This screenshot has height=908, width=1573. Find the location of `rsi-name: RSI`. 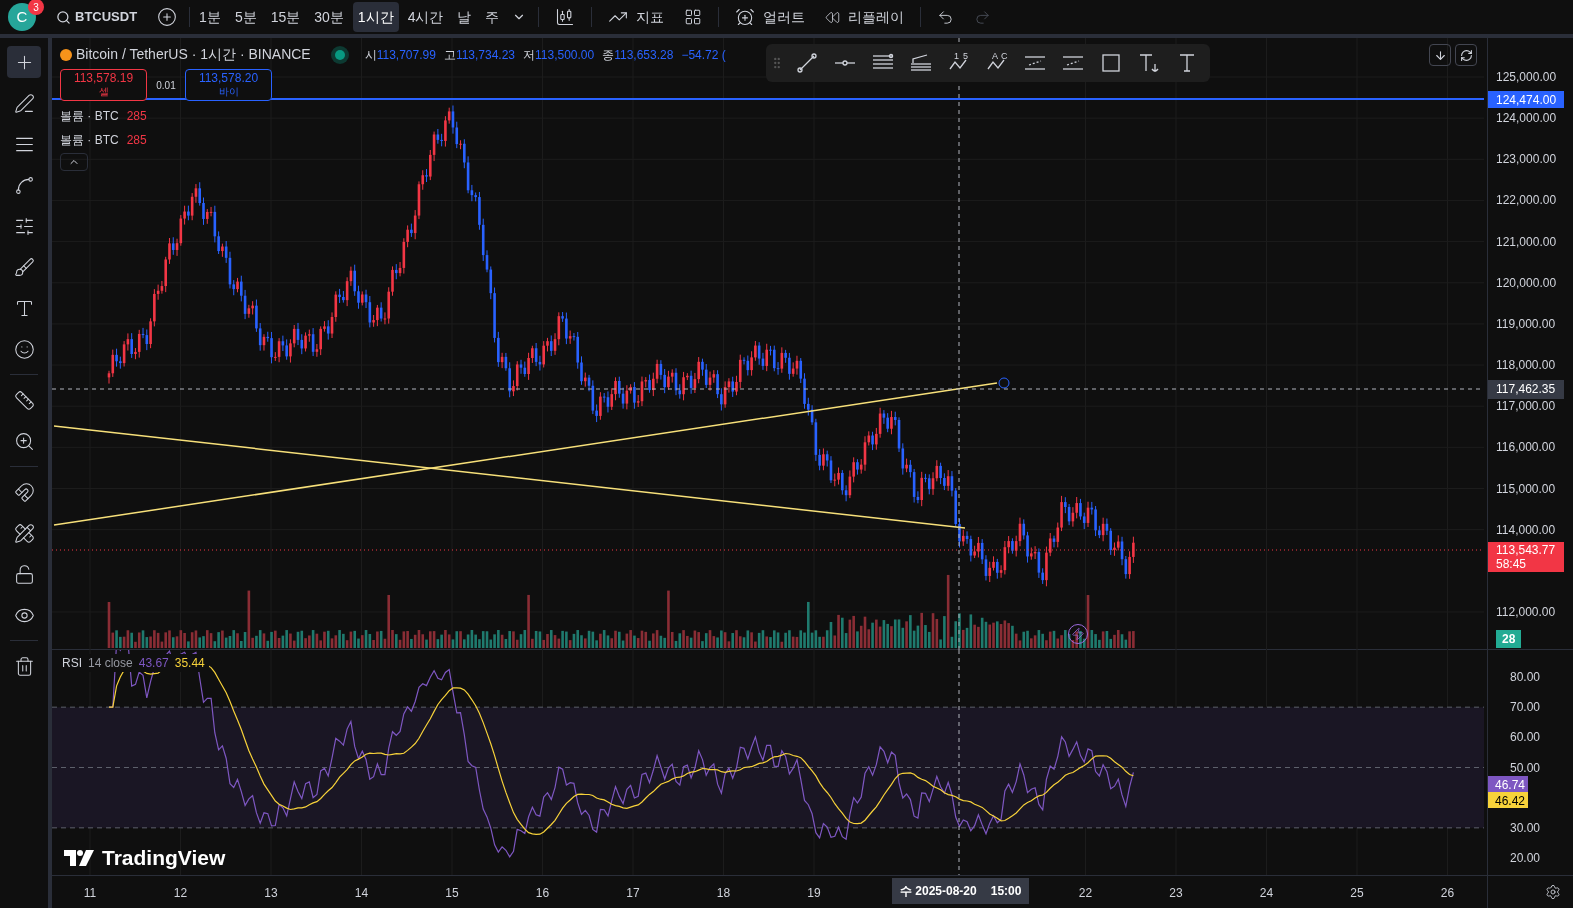

rsi-name: RSI is located at coordinates (72, 663).